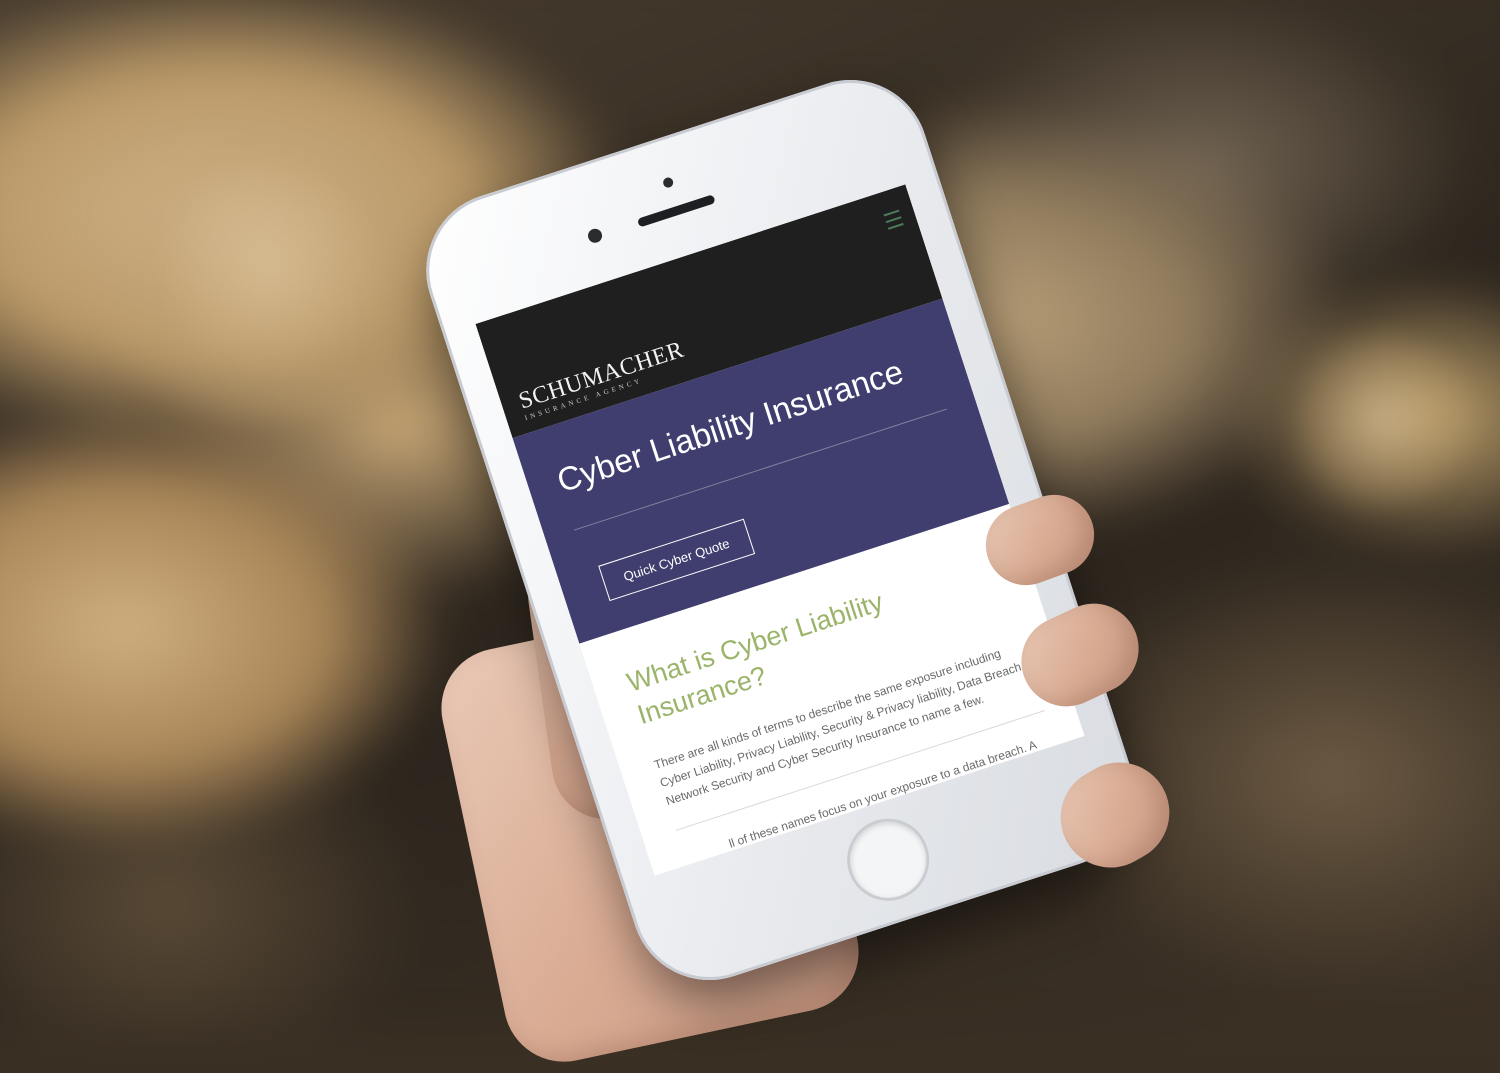 The width and height of the screenshot is (1500, 1073). Describe the element at coordinates (595, 235) in the screenshot. I see `proximity-sensor` at that location.